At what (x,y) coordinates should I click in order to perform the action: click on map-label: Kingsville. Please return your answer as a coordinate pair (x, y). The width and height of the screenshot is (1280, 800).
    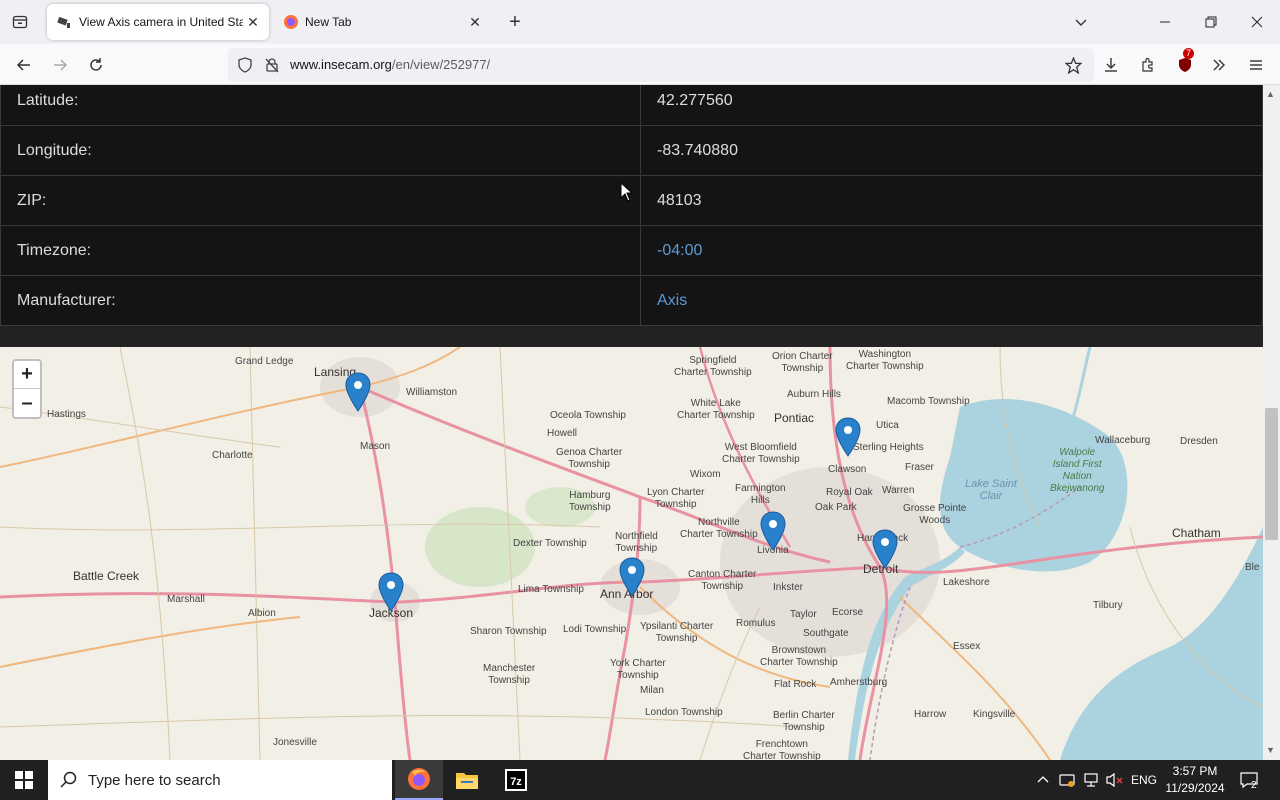
    Looking at the image, I should click on (994, 714).